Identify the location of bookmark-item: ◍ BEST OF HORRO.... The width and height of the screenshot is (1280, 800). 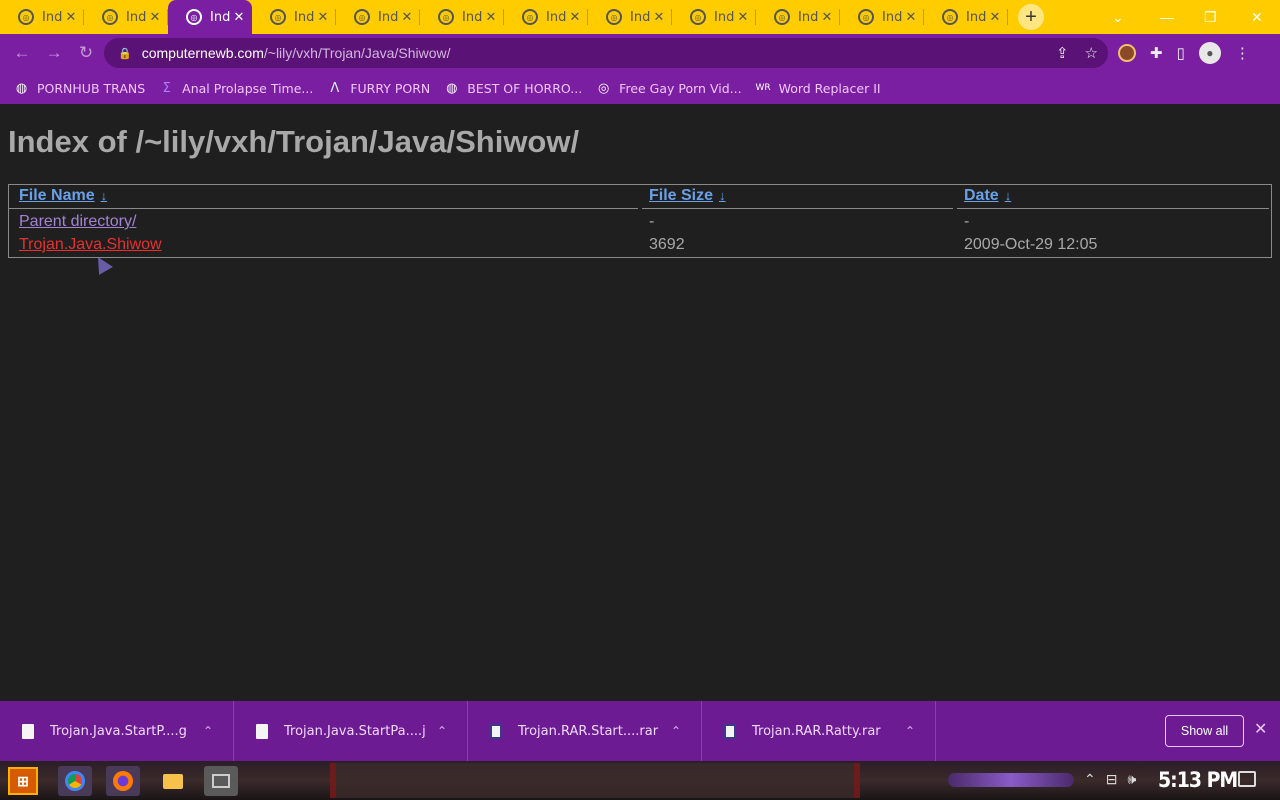
(513, 88).